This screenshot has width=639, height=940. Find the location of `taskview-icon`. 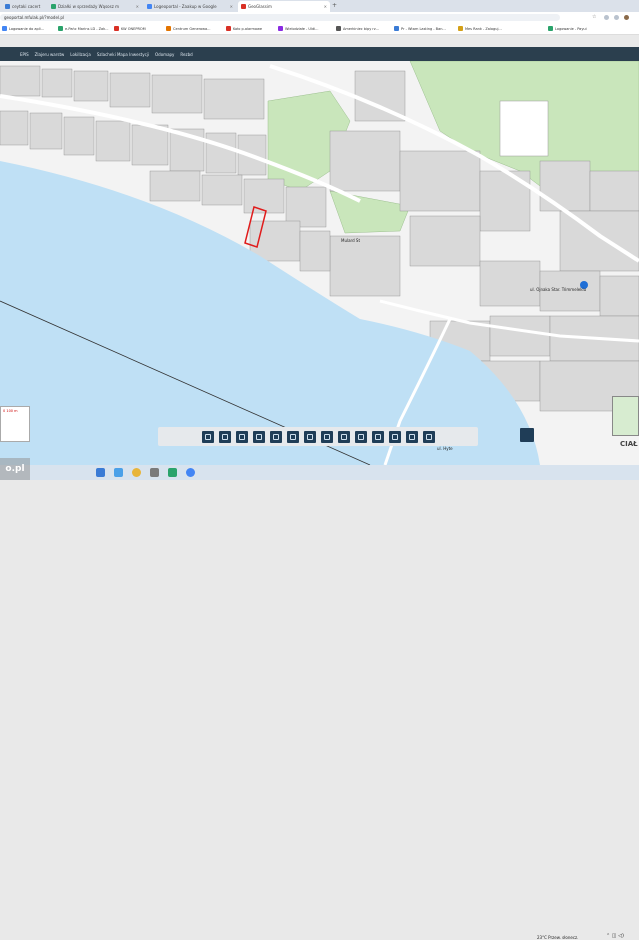

taskview-icon is located at coordinates (100, 472).